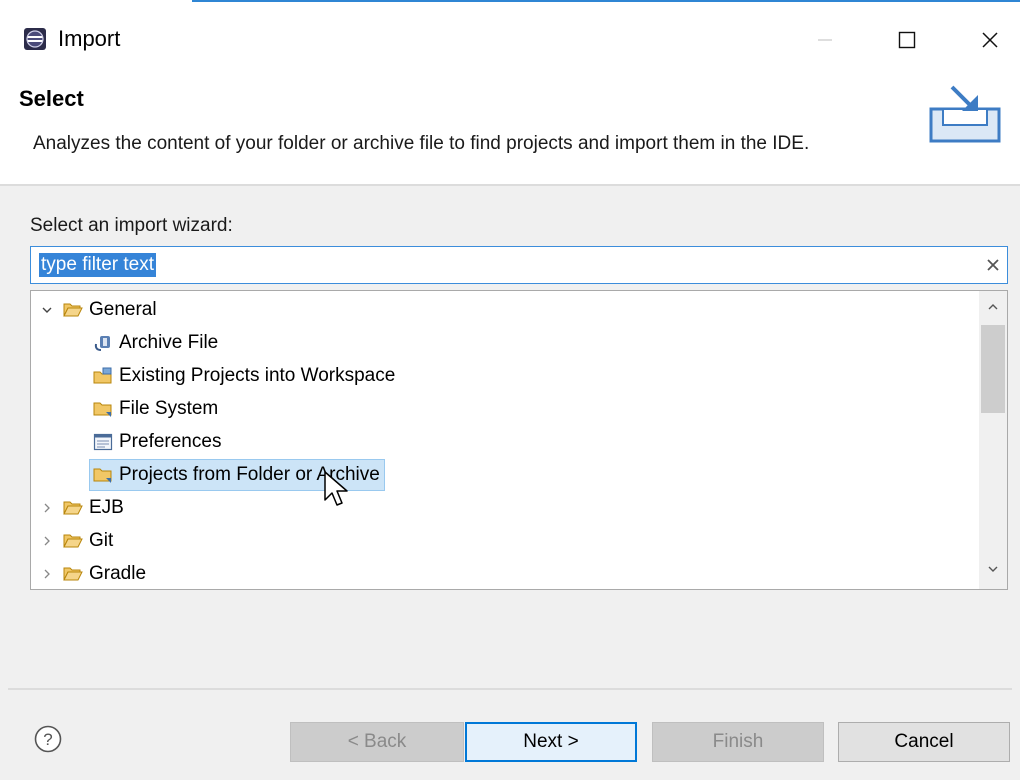 The image size is (1020, 780). I want to click on tree-item-general: General, so click(98, 310).